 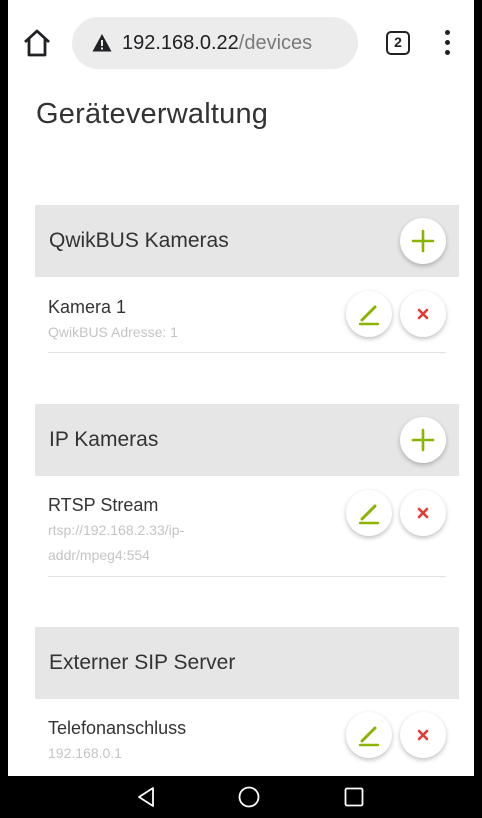 I want to click on section-title: Externer SIP Server, so click(x=142, y=662).